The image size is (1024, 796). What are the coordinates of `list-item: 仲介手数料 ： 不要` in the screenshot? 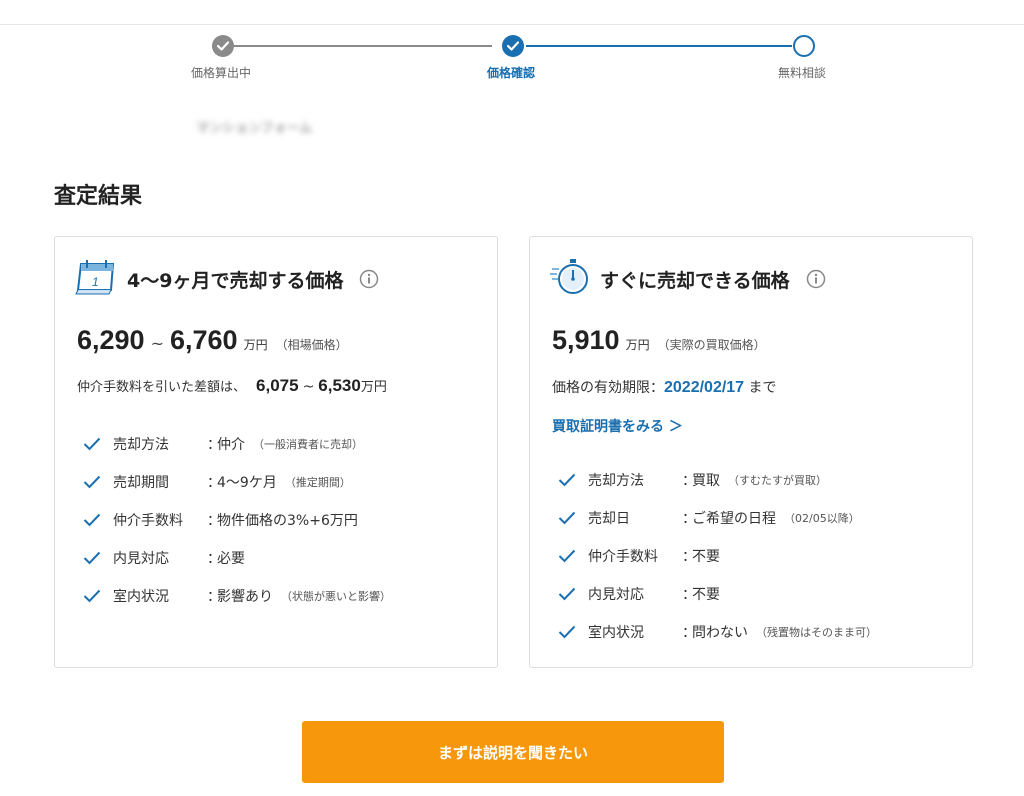 It's located at (717, 556).